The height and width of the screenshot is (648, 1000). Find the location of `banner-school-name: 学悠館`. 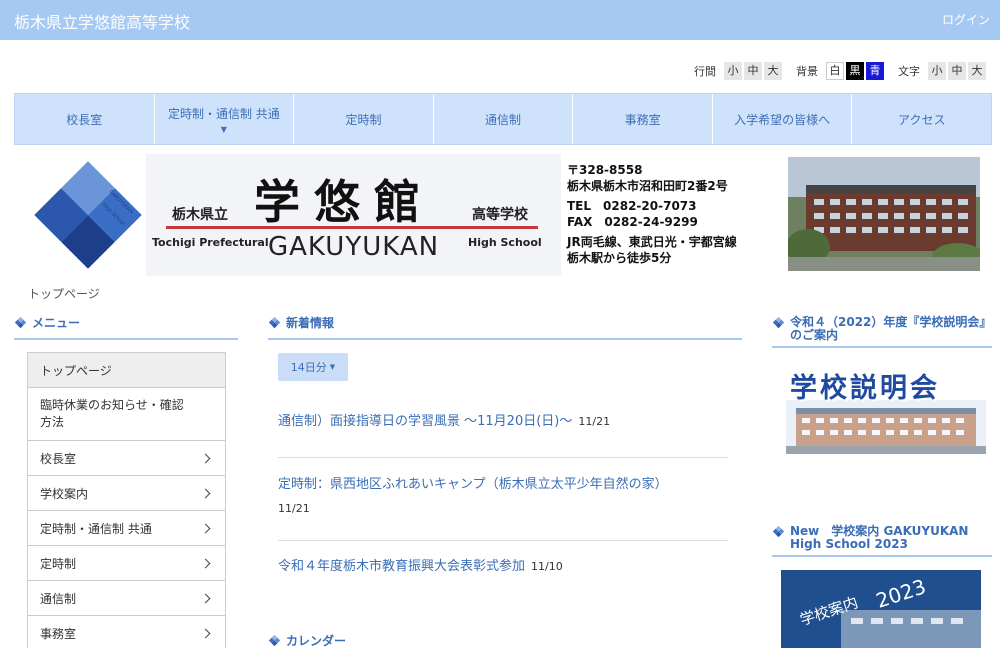

banner-school-name: 学悠館 is located at coordinates (344, 202).